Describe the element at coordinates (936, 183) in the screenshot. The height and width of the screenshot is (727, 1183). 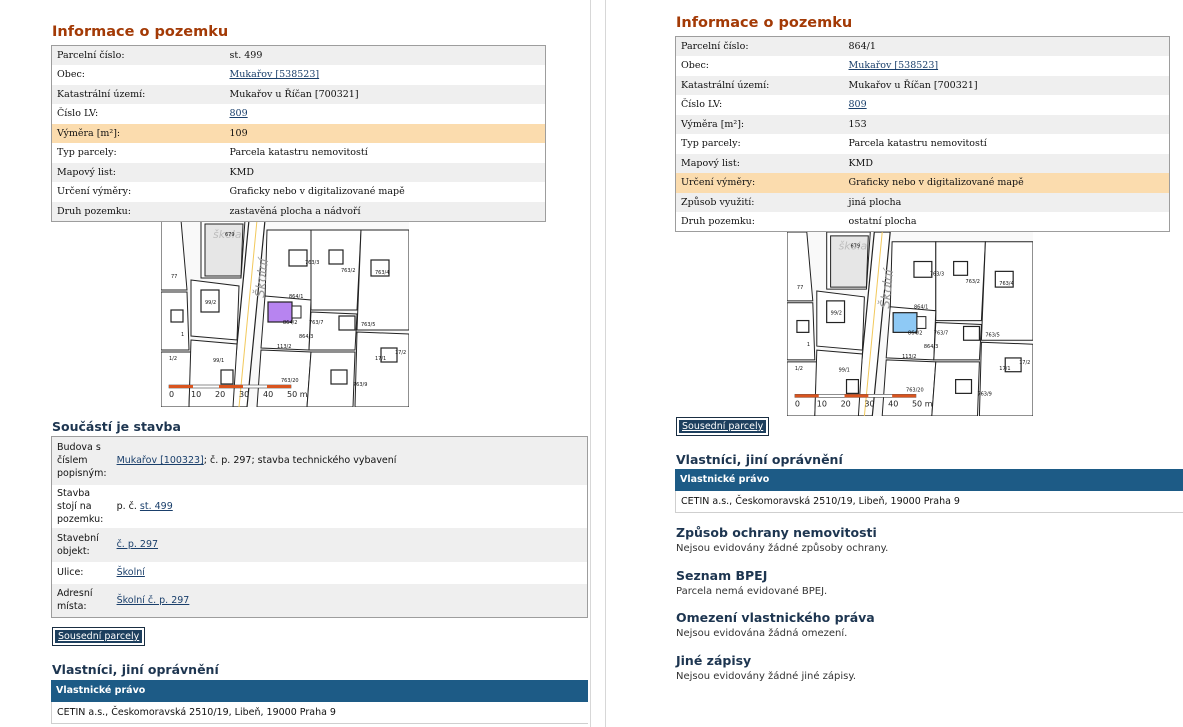
I see `info-value: Graficky nebo v digitalizované mapě` at that location.